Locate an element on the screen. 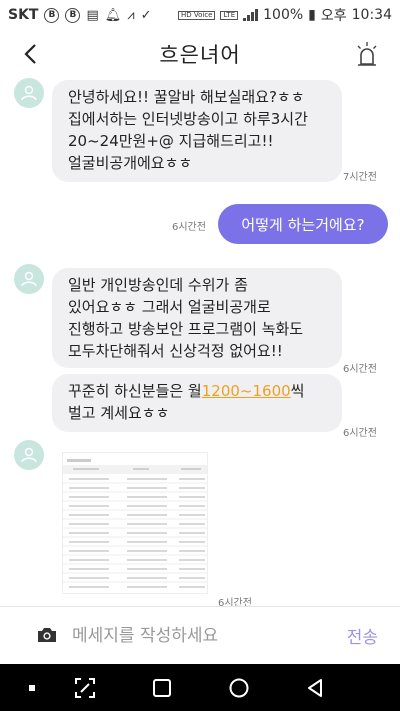 Image resolution: width=400 pixels, height=711 pixels. message-line: 꾸준히 하신분들은 월1200~1600씩 is located at coordinates (197, 391).